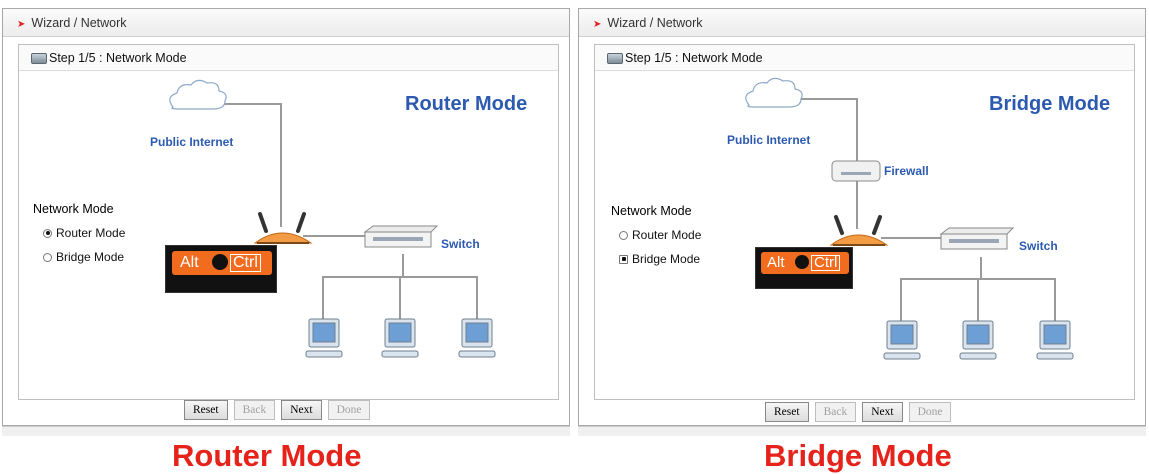  I want to click on caption-router-mode: Router Mode, so click(267, 455).